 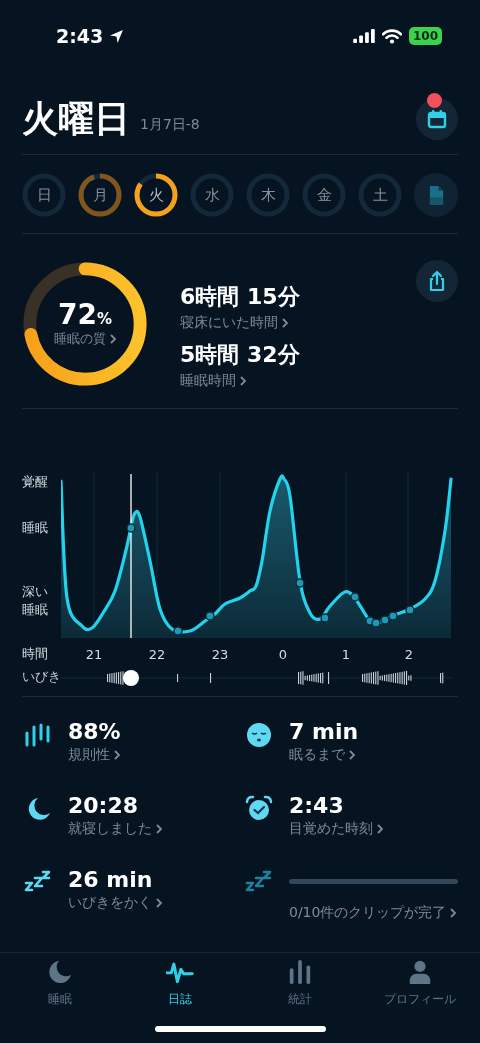 What do you see at coordinates (131, 677) in the screenshot?
I see `playhead-handle` at bounding box center [131, 677].